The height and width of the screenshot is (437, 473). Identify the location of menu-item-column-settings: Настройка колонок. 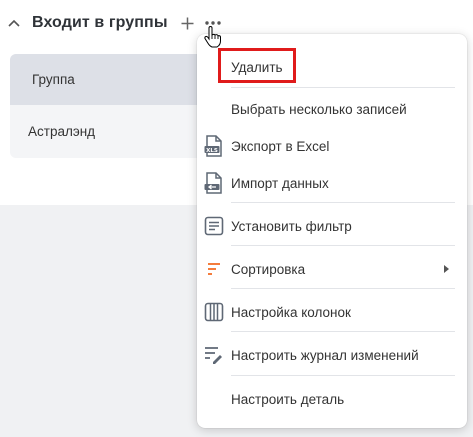
(332, 312).